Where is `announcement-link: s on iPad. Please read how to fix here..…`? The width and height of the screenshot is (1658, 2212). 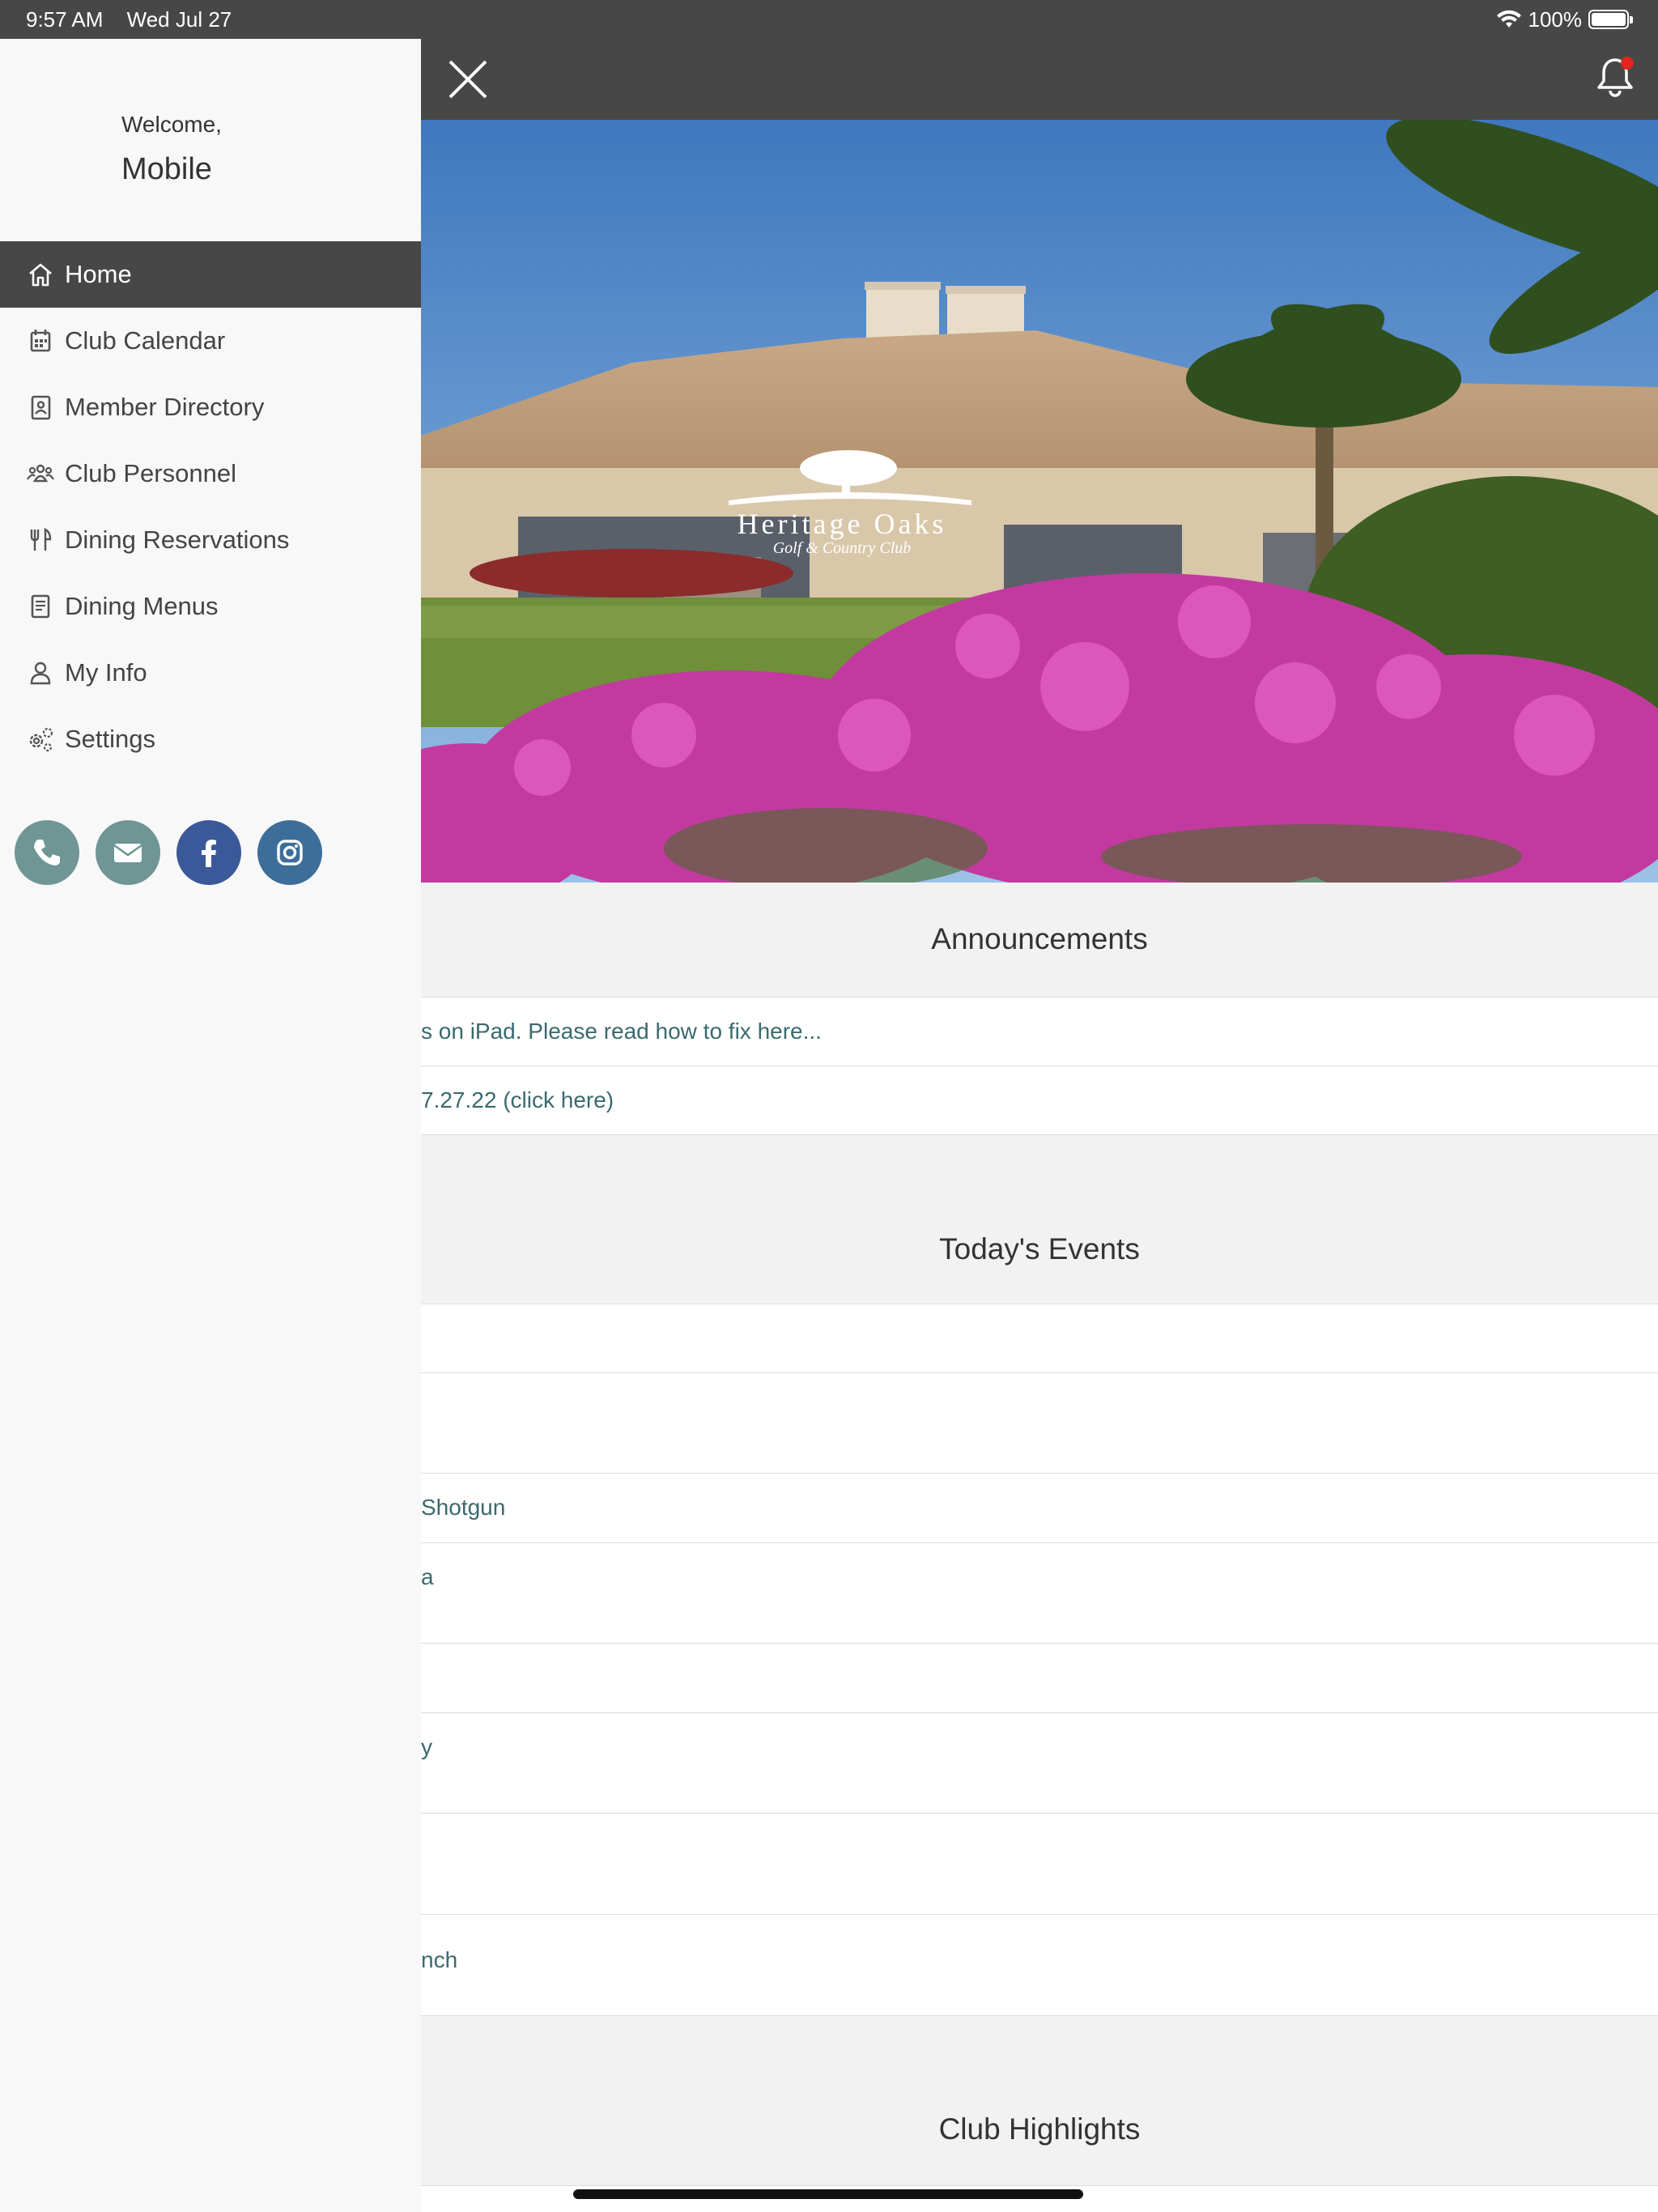
announcement-link: s on iPad. Please read how to fix here..… is located at coordinates (621, 1031).